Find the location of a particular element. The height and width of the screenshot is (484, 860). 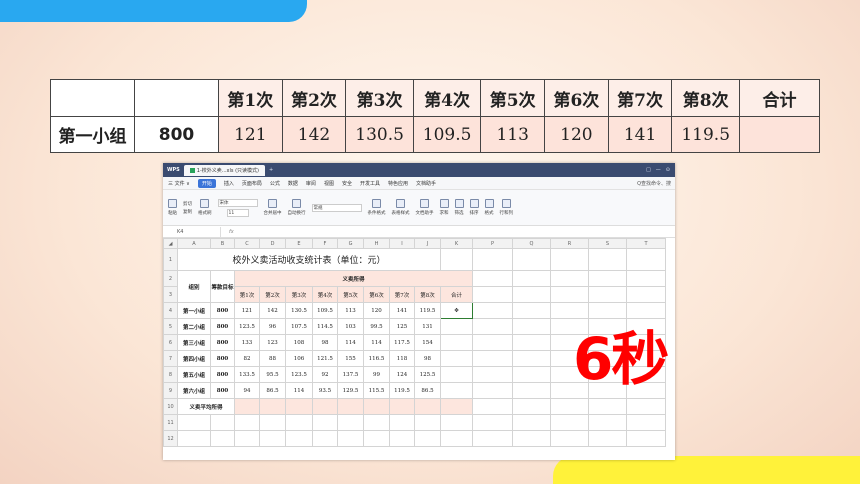

column-header: B is located at coordinates (222, 243).